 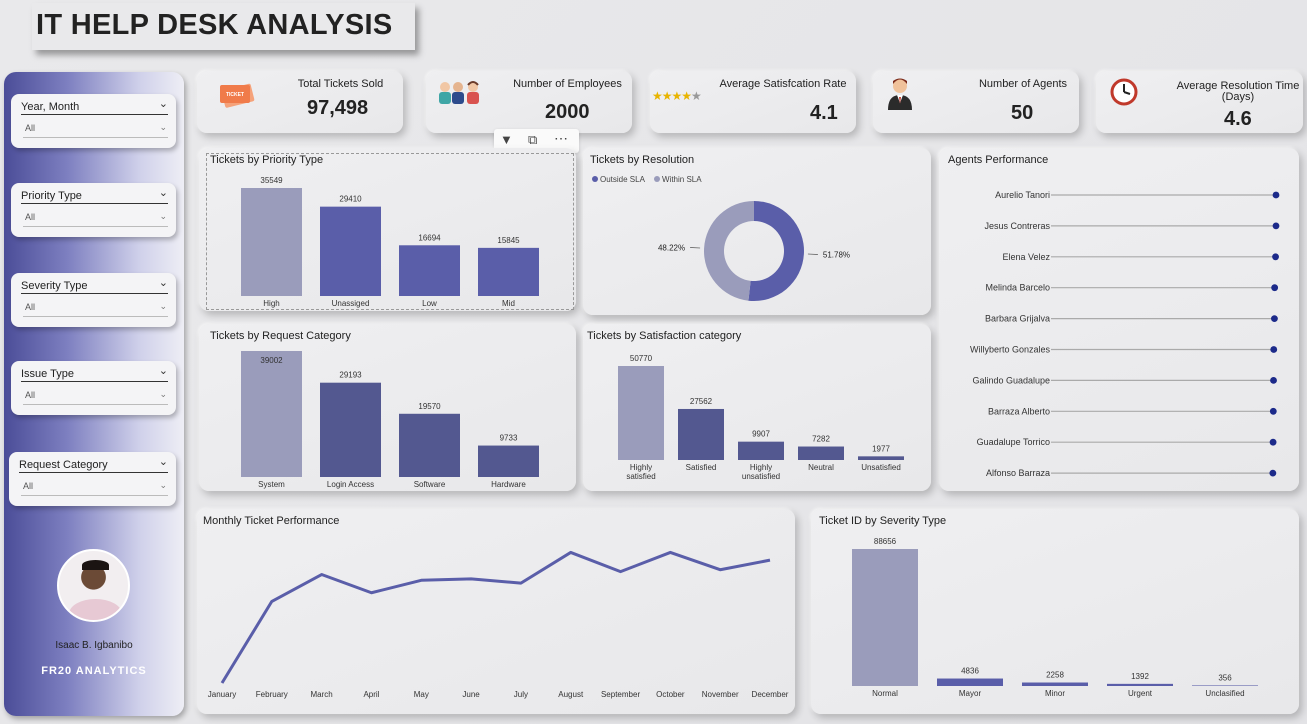 I want to click on data-label: 19570, so click(x=429, y=406).